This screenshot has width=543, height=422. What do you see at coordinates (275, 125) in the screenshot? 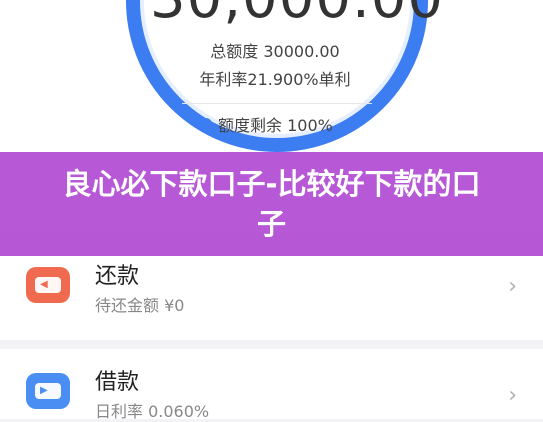
I see `remaining-text: 额度剩余 100%` at bounding box center [275, 125].